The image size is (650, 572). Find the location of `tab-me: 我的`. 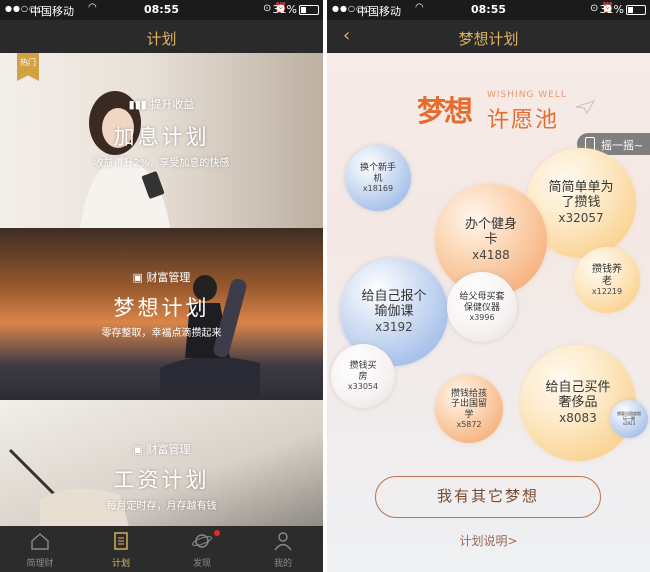

tab-me: 我的 is located at coordinates (283, 549).